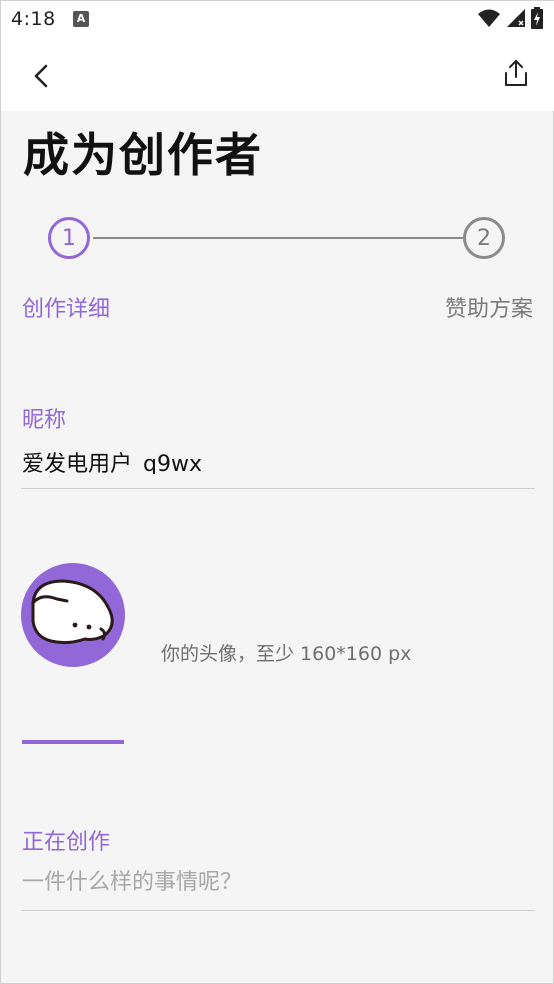 This screenshot has height=984, width=554. I want to click on step-1-label: 创作详细, so click(66, 309).